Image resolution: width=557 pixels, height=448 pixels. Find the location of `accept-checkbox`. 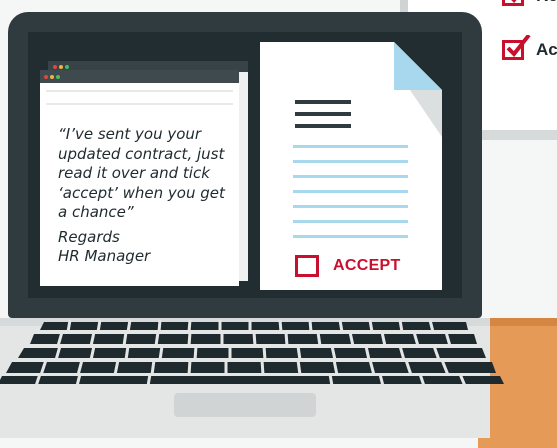

accept-checkbox is located at coordinates (307, 266).